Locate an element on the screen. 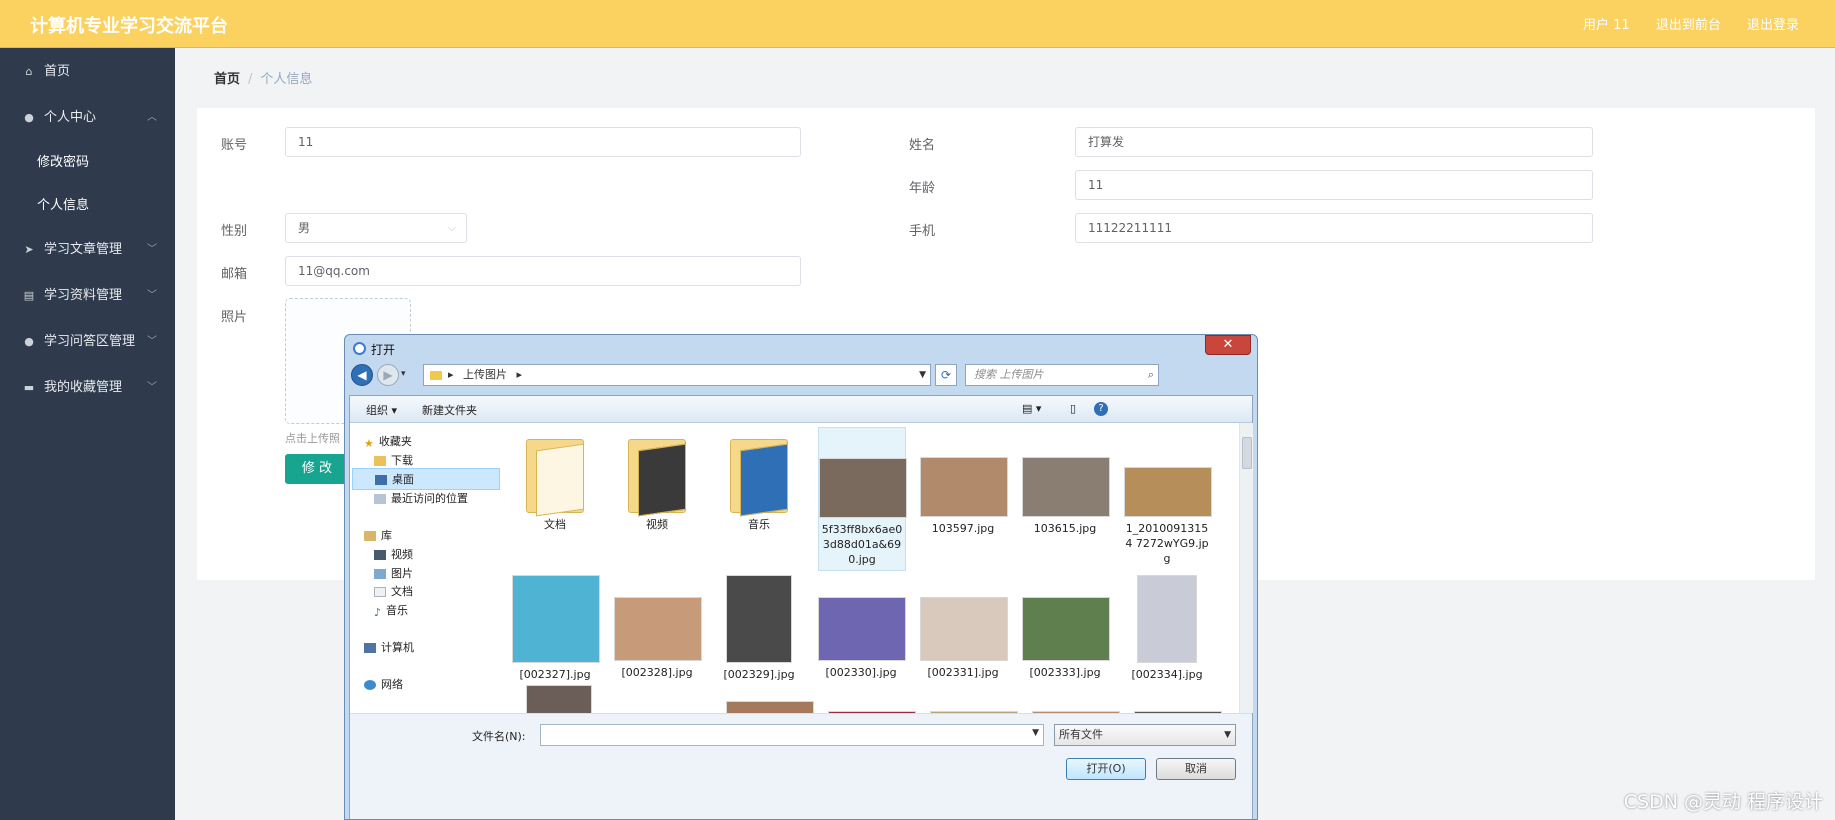 The height and width of the screenshot is (820, 1835). nav-pictures: 图片 is located at coordinates (393, 573).